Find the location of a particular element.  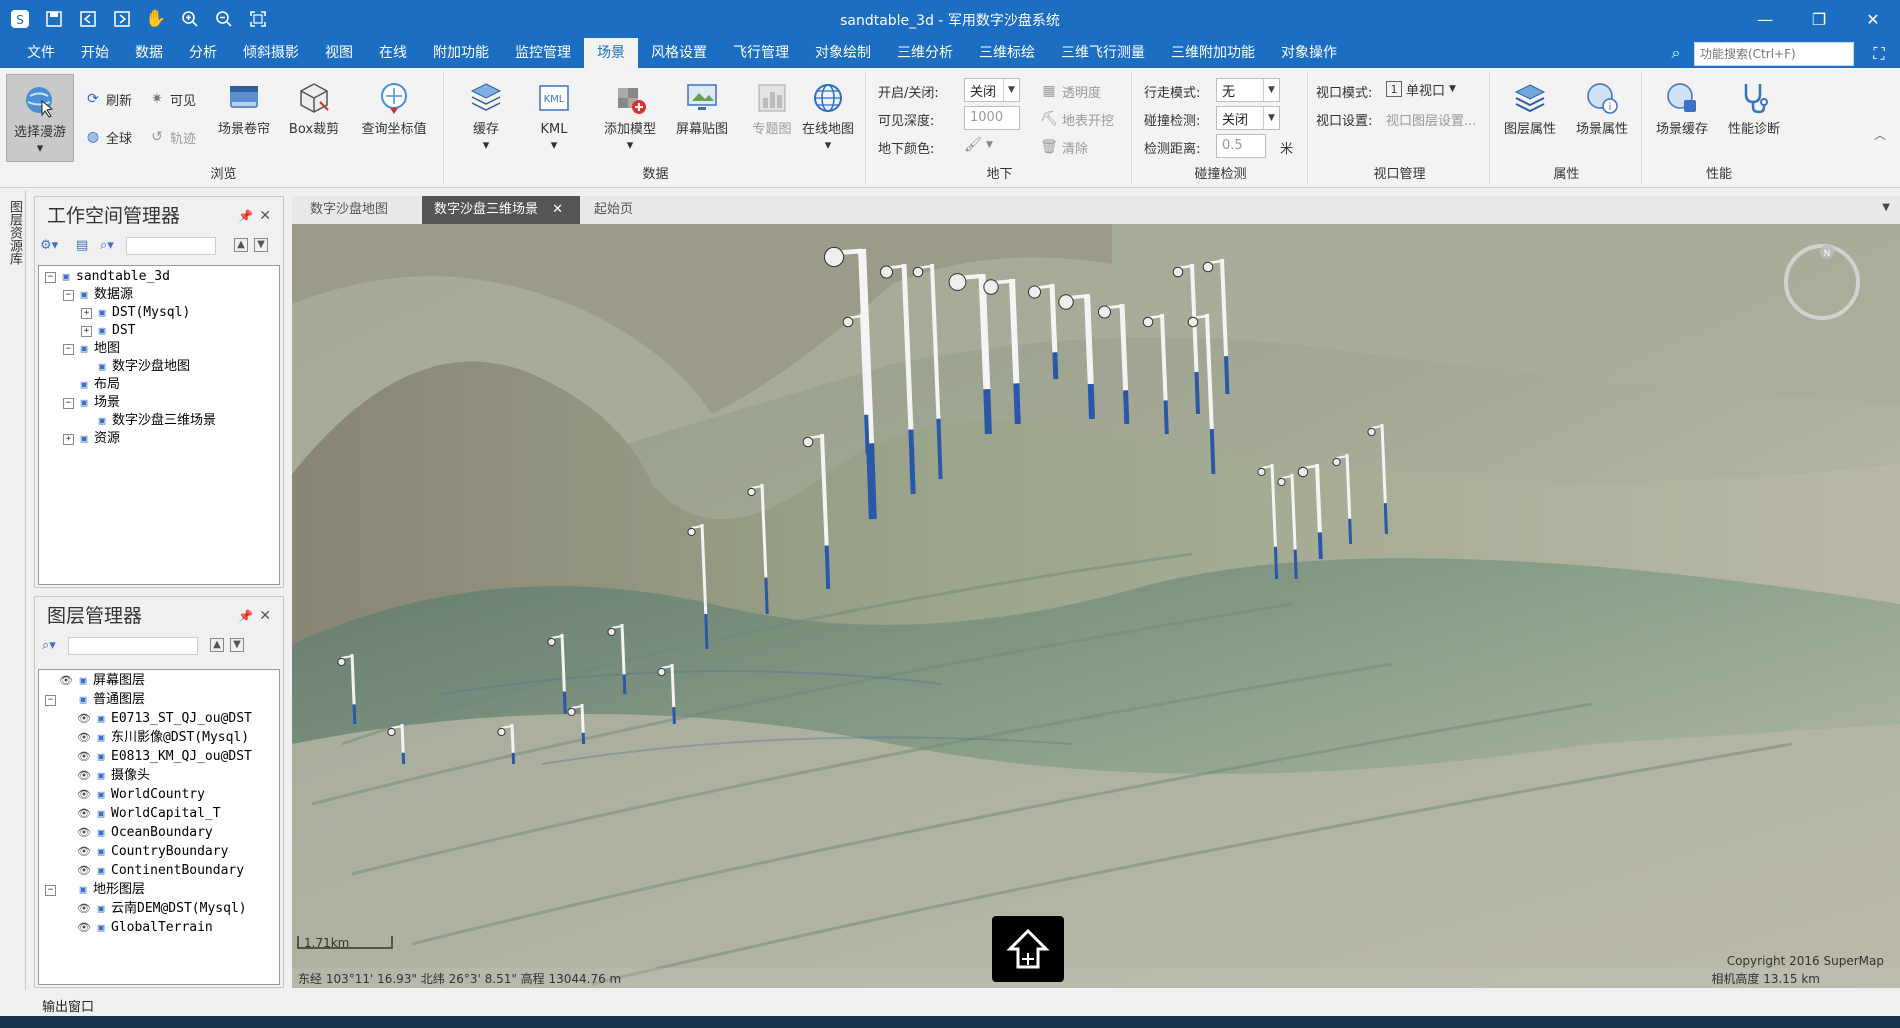

workspace-tree-item: ▣ 布局 is located at coordinates (91, 385).